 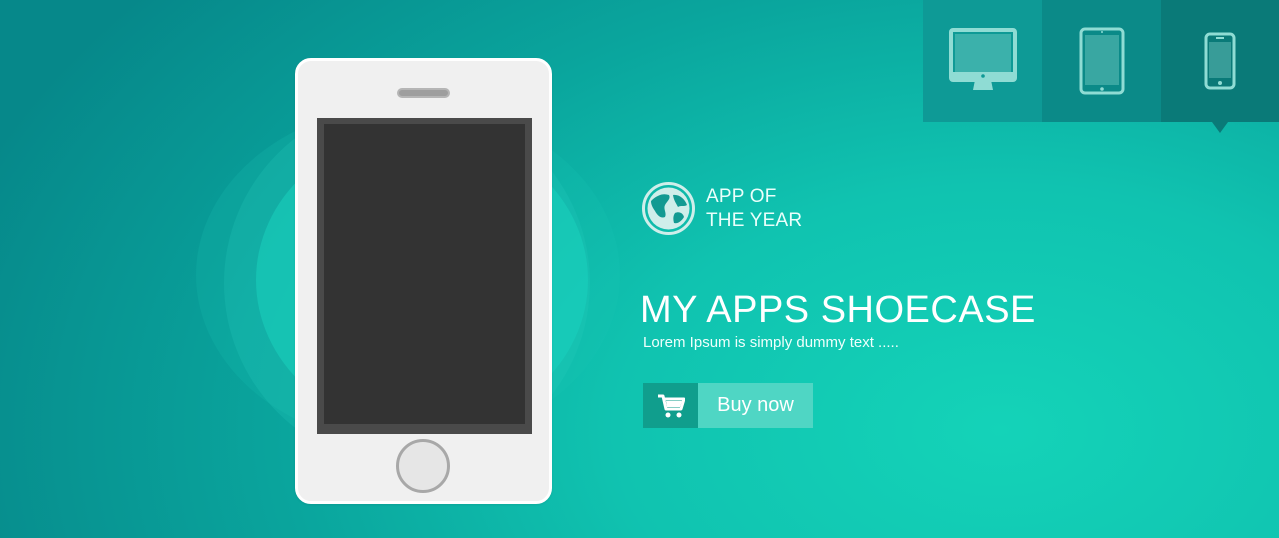 I want to click on badge-line-2: THE YEAR, so click(x=754, y=220).